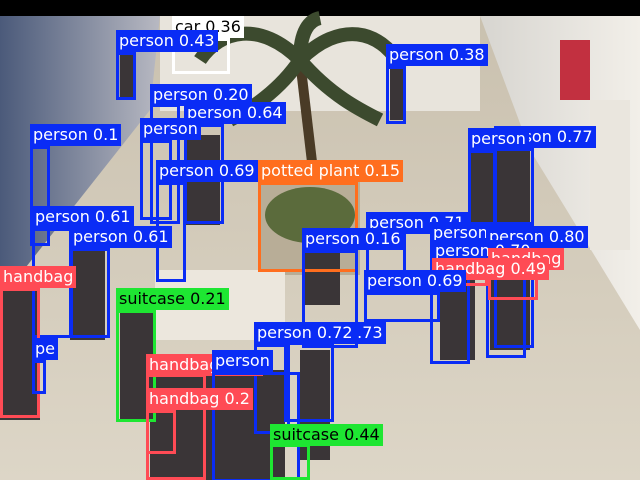 This screenshot has width=640, height=480. Describe the element at coordinates (610, 175) in the screenshot. I see `shop-window` at that location.